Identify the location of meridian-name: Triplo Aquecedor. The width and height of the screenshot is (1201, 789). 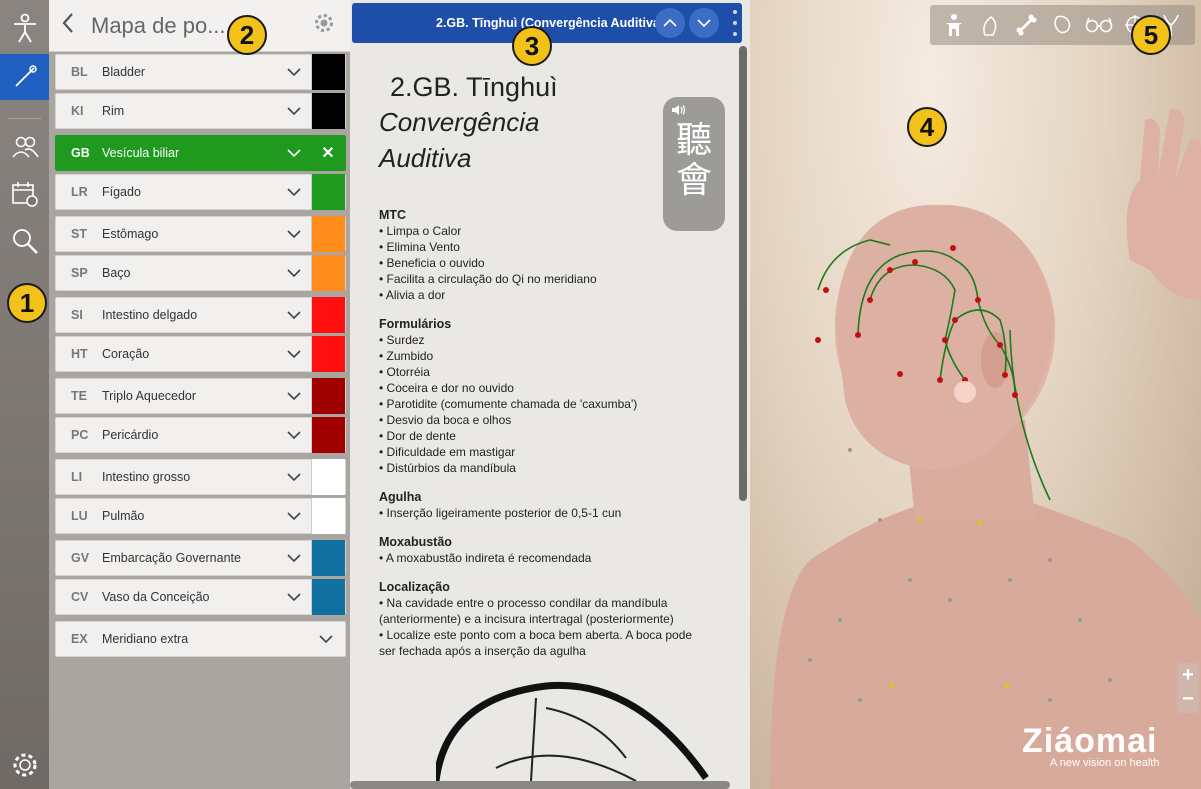
(149, 396).